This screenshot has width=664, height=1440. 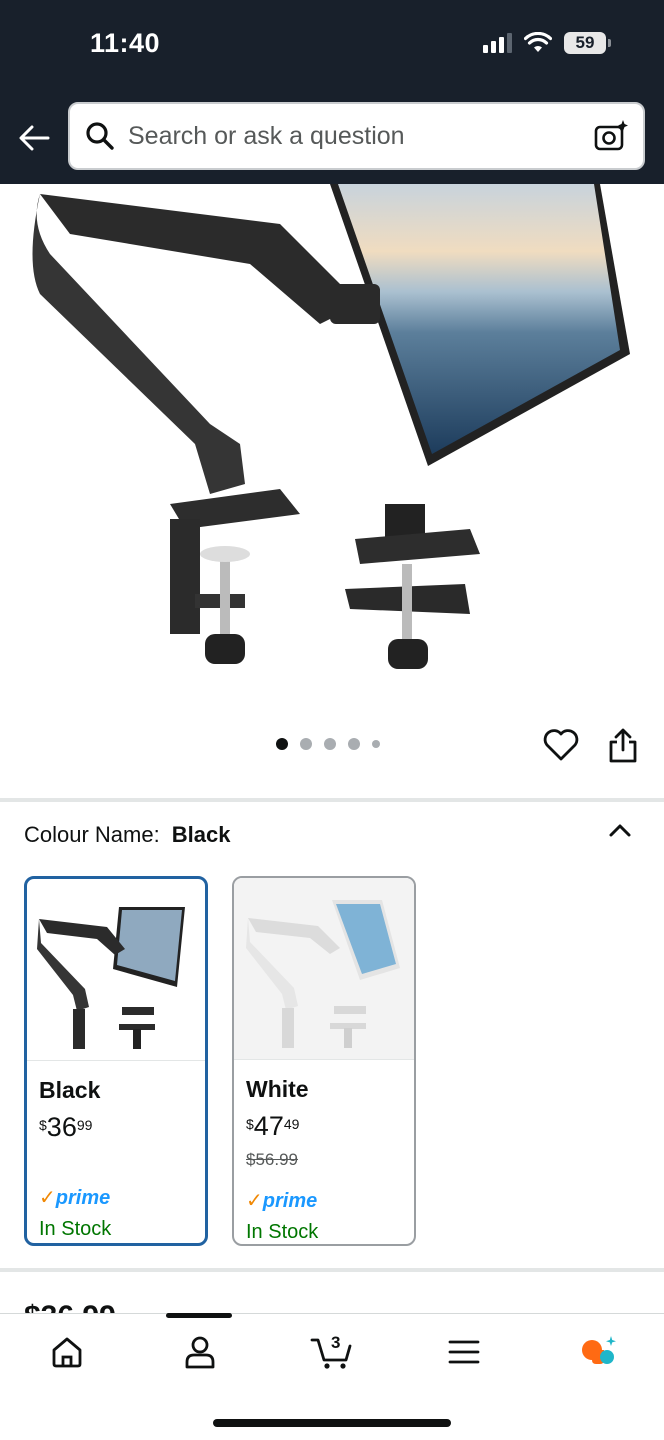 I want to click on colour-swatch-black: Black $ 36 99 ✓prime In Stock, so click(x=116, y=1061).